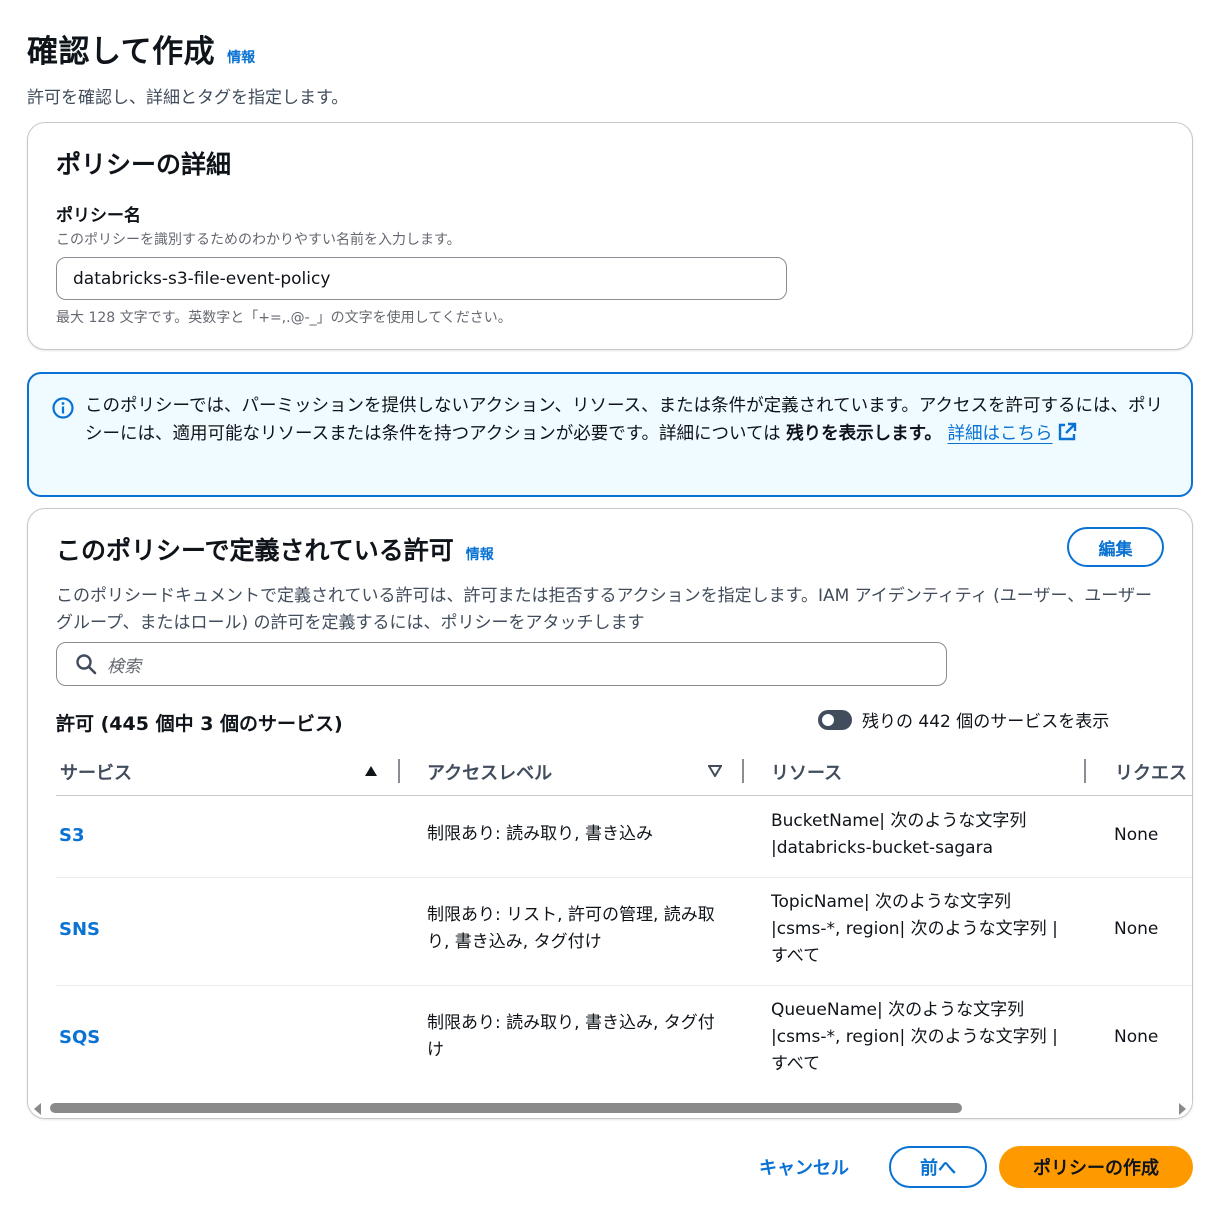 The height and width of the screenshot is (1222, 1211). I want to click on sort-descending-icon, so click(715, 771).